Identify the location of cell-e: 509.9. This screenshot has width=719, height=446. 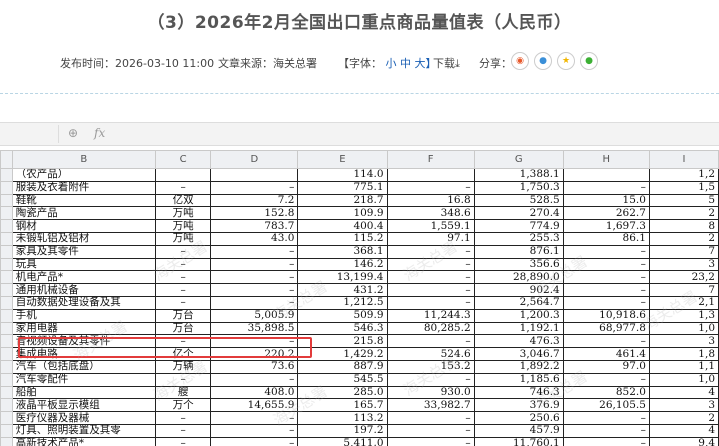
(342, 315).